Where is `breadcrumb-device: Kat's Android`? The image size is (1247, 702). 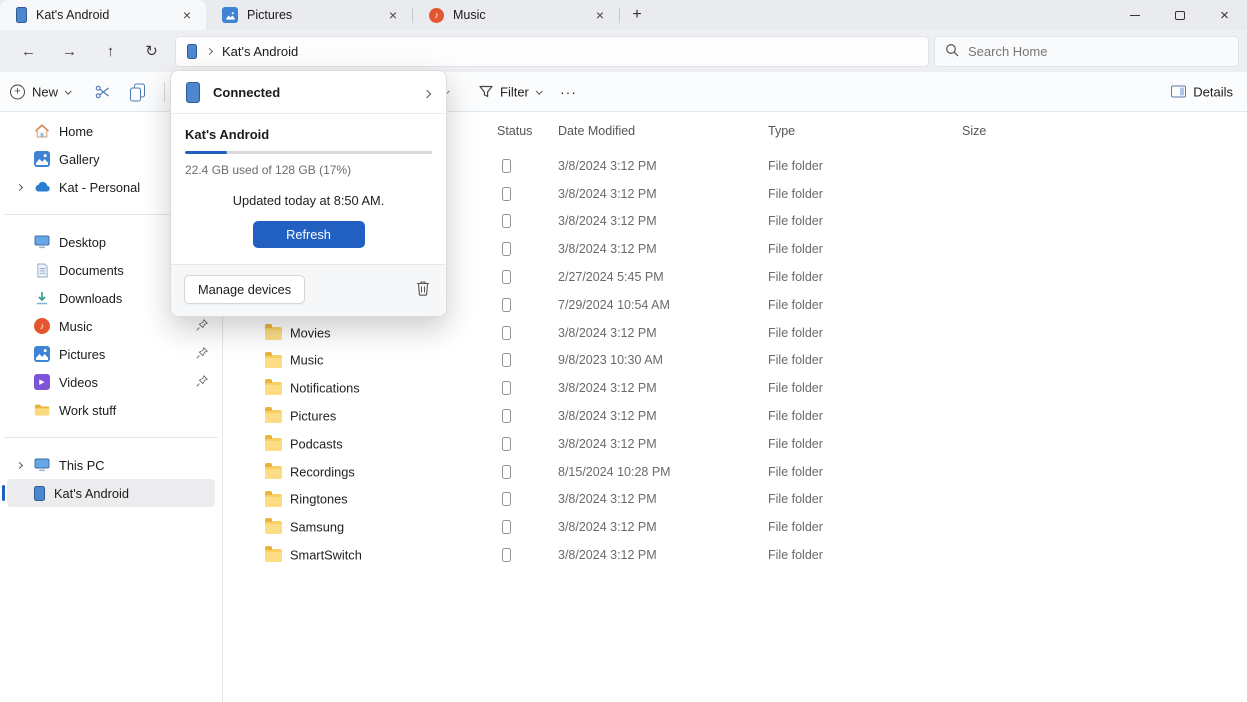 breadcrumb-device: Kat's Android is located at coordinates (260, 51).